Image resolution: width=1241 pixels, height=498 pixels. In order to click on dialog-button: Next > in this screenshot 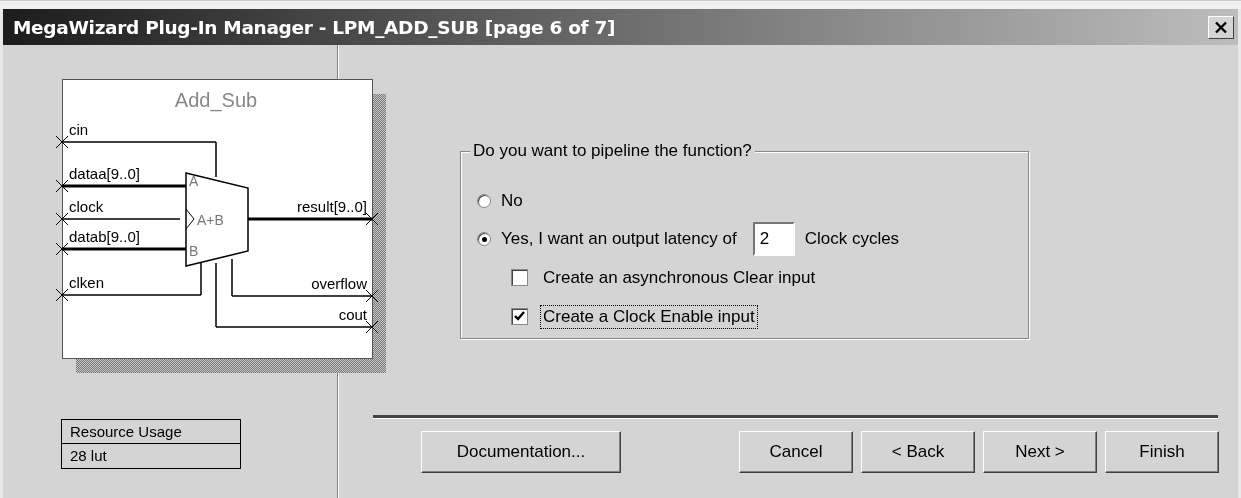, I will do `click(1040, 452)`.